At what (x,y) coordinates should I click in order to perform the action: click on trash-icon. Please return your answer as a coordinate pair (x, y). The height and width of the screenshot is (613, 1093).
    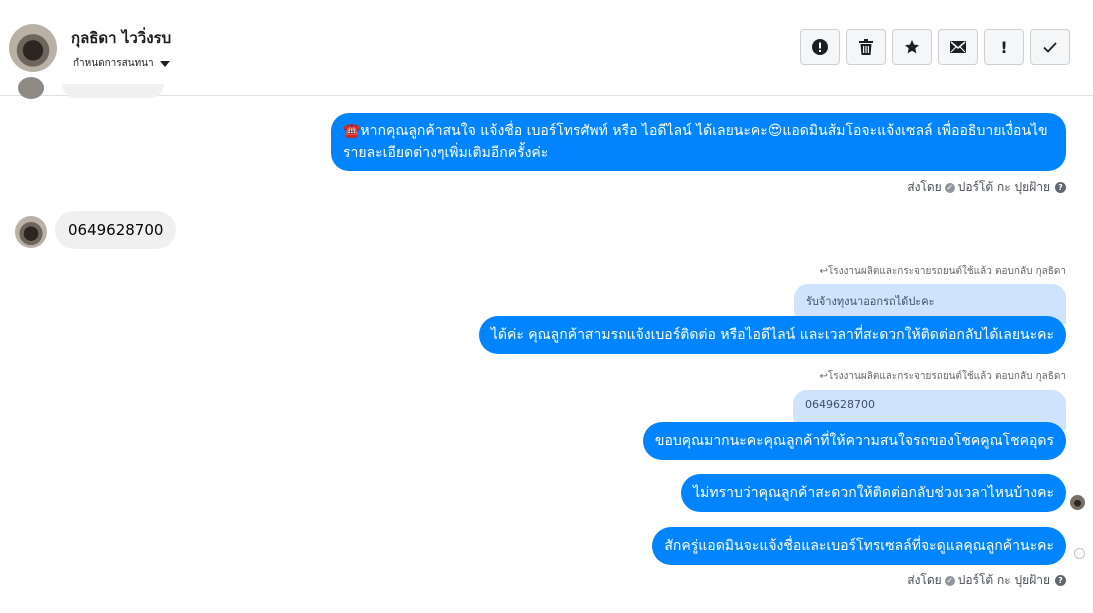
    Looking at the image, I should click on (866, 47).